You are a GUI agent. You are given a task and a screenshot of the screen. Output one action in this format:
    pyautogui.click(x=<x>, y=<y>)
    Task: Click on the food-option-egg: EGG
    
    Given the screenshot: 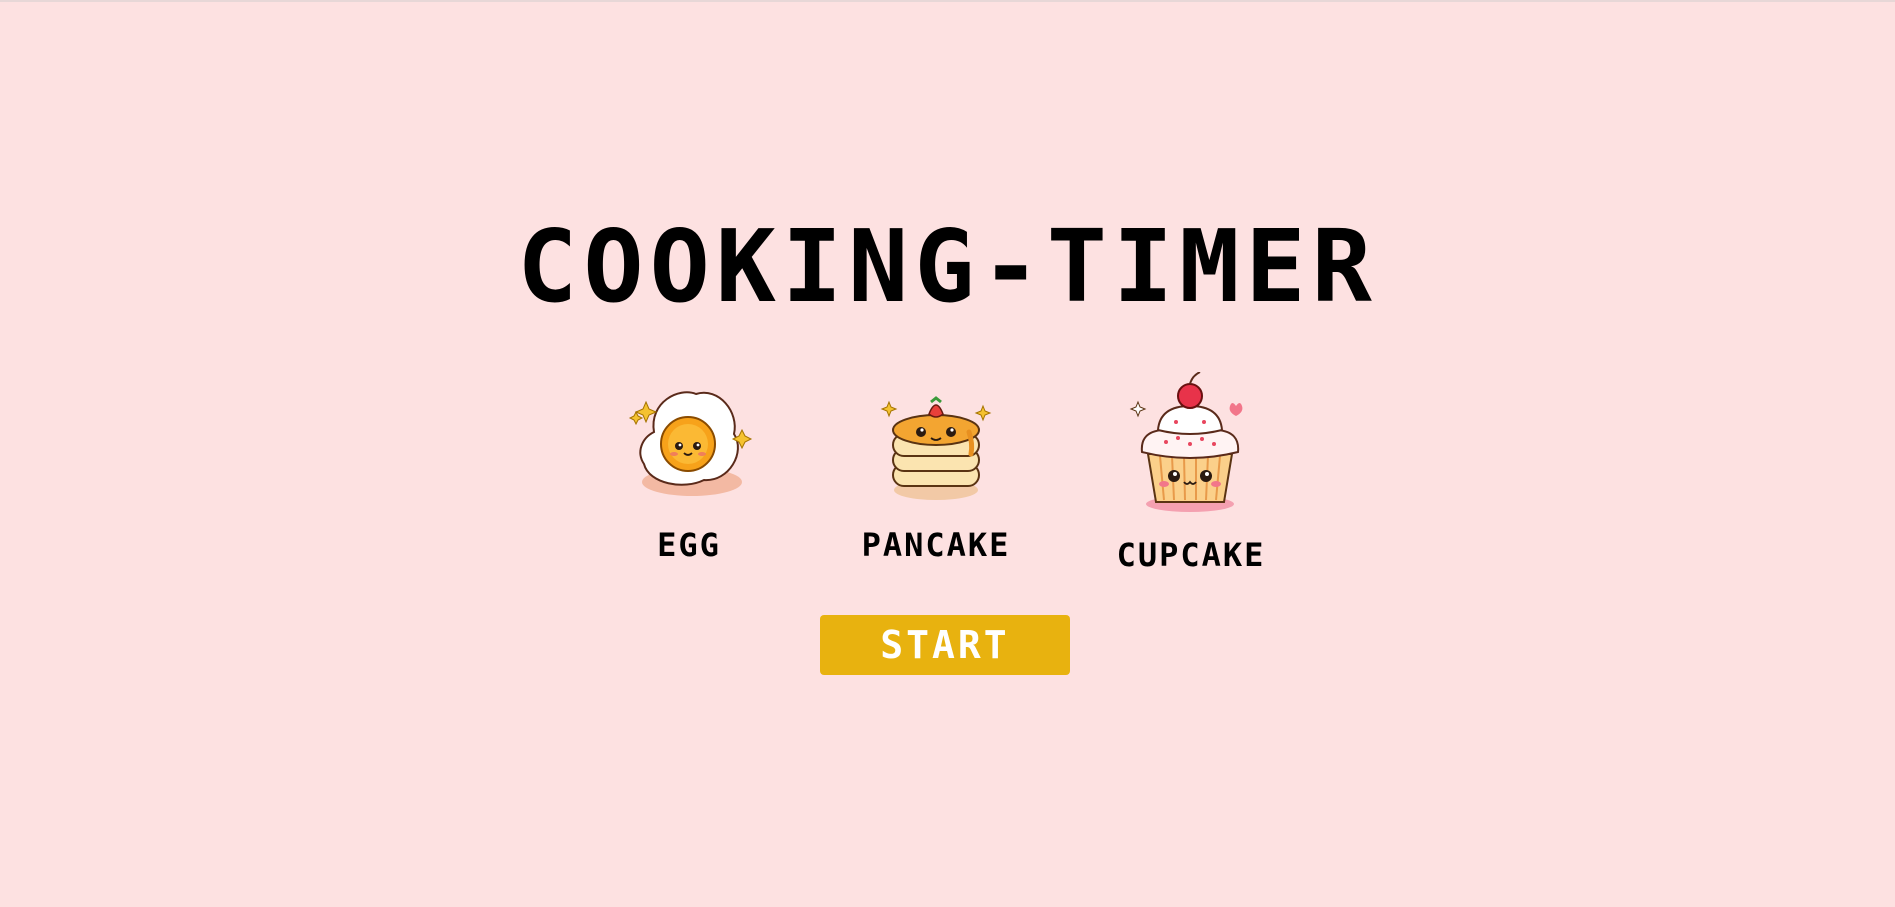 What is the action you would take?
    pyautogui.click(x=689, y=468)
    